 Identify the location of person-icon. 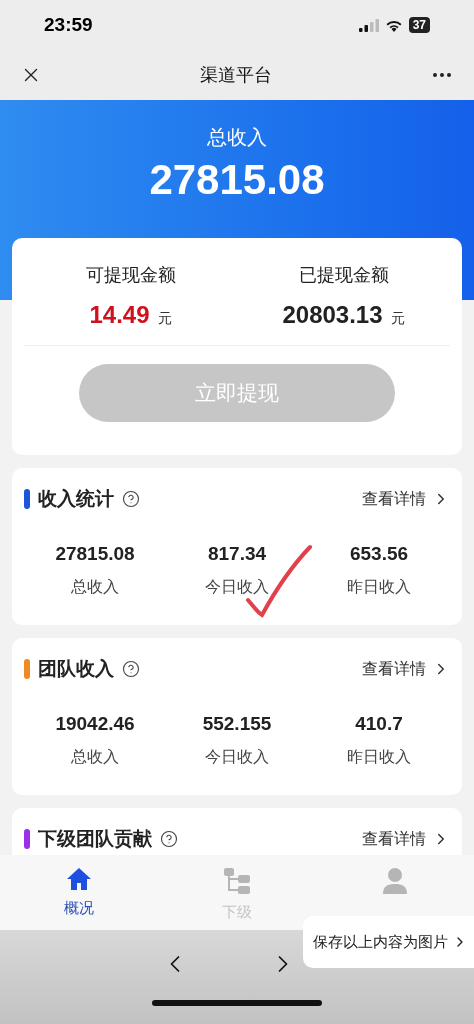
(395, 881).